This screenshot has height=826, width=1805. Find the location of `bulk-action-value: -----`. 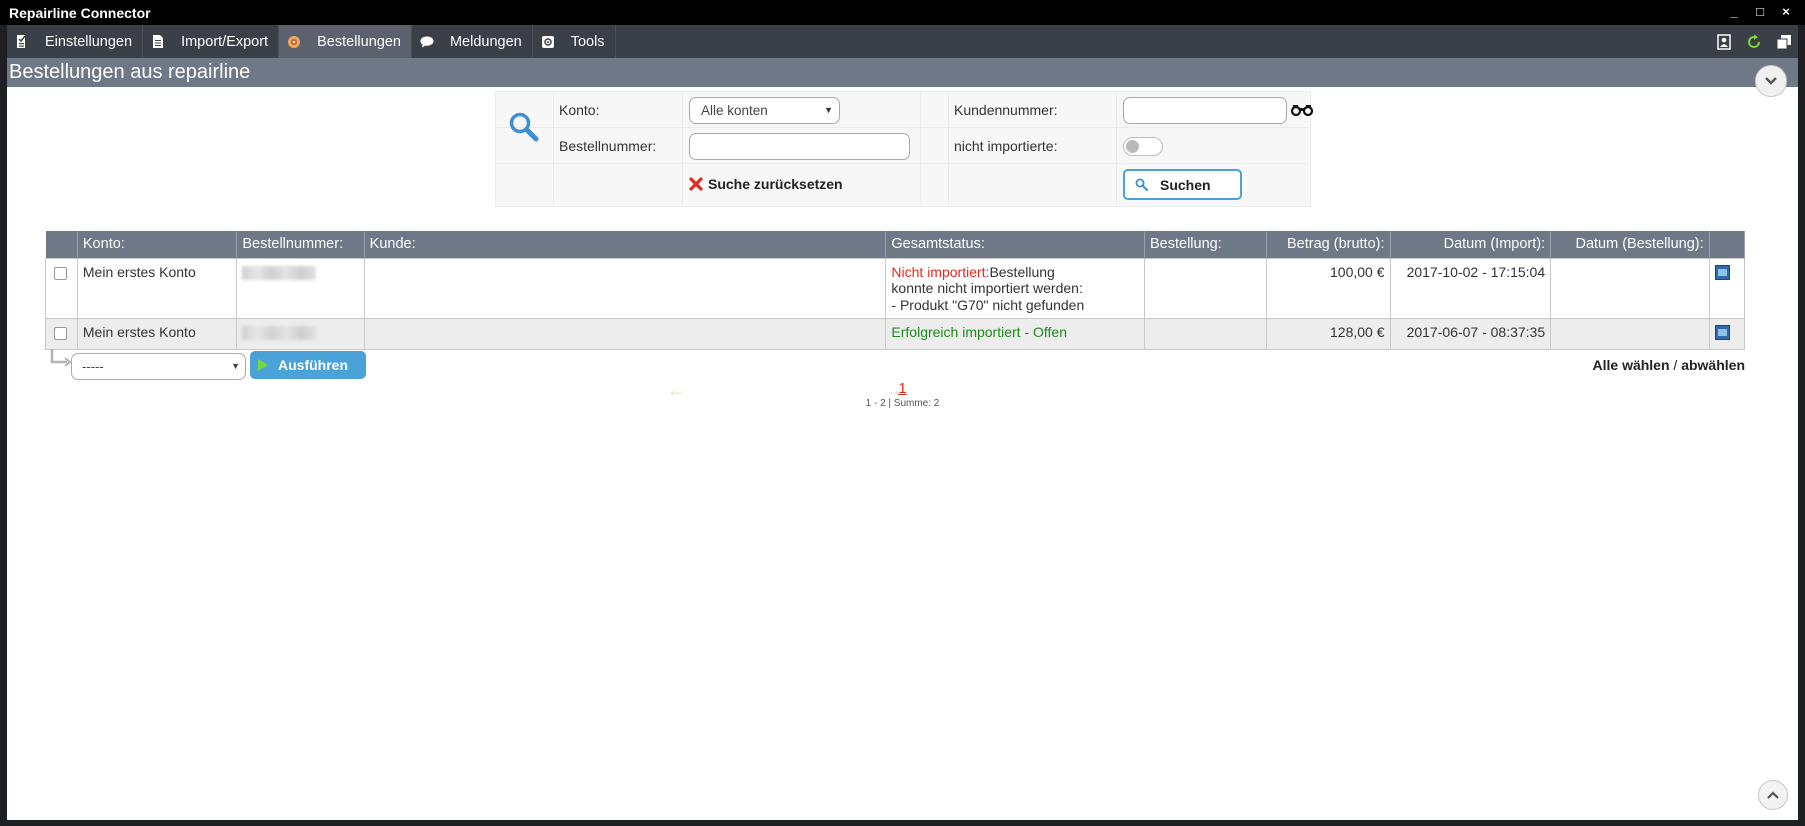

bulk-action-value: ----- is located at coordinates (93, 366).